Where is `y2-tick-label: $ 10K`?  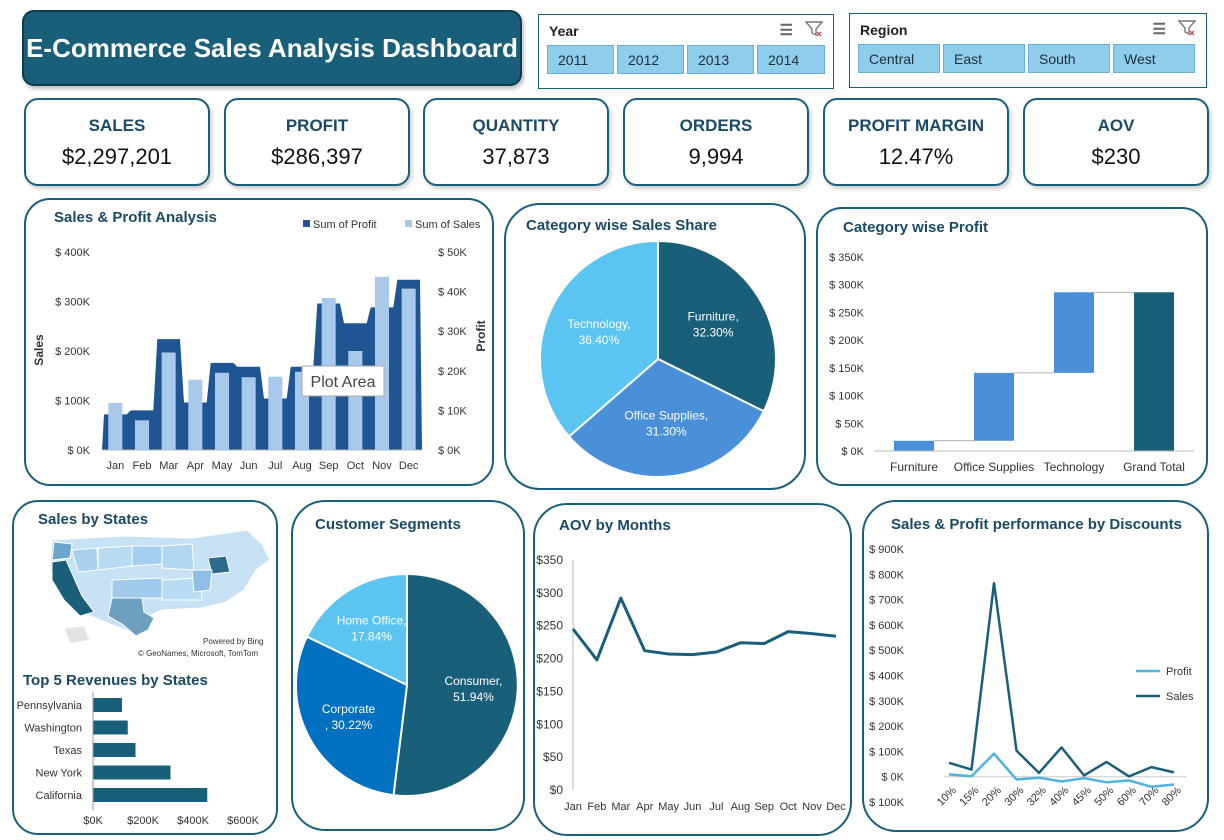 y2-tick-label: $ 10K is located at coordinates (452, 411).